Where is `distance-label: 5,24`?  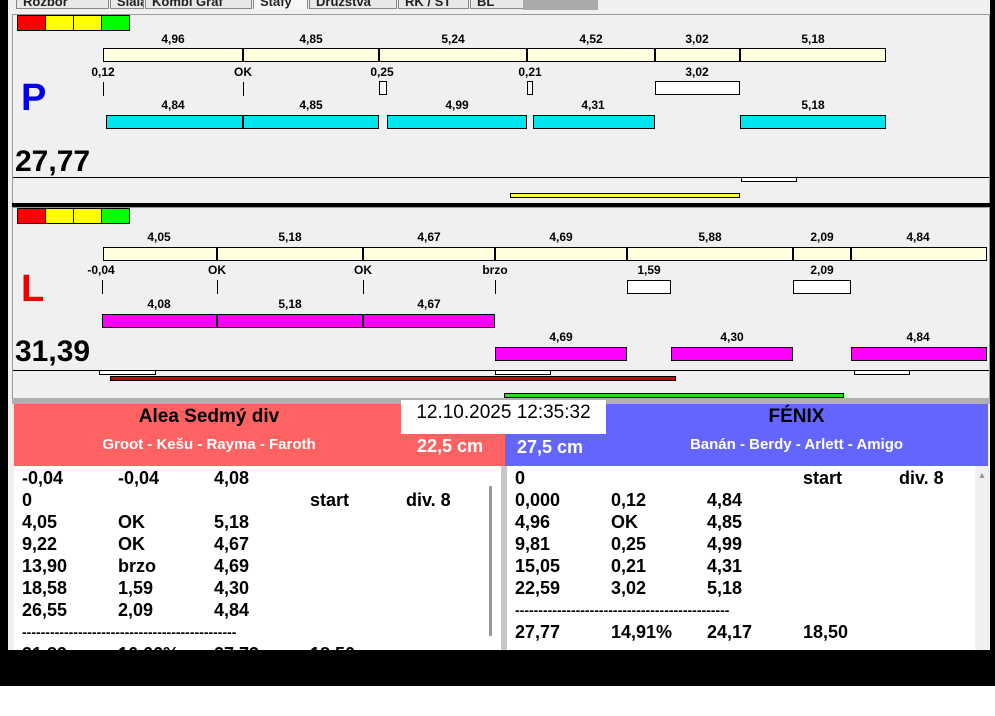 distance-label: 5,24 is located at coordinates (453, 39).